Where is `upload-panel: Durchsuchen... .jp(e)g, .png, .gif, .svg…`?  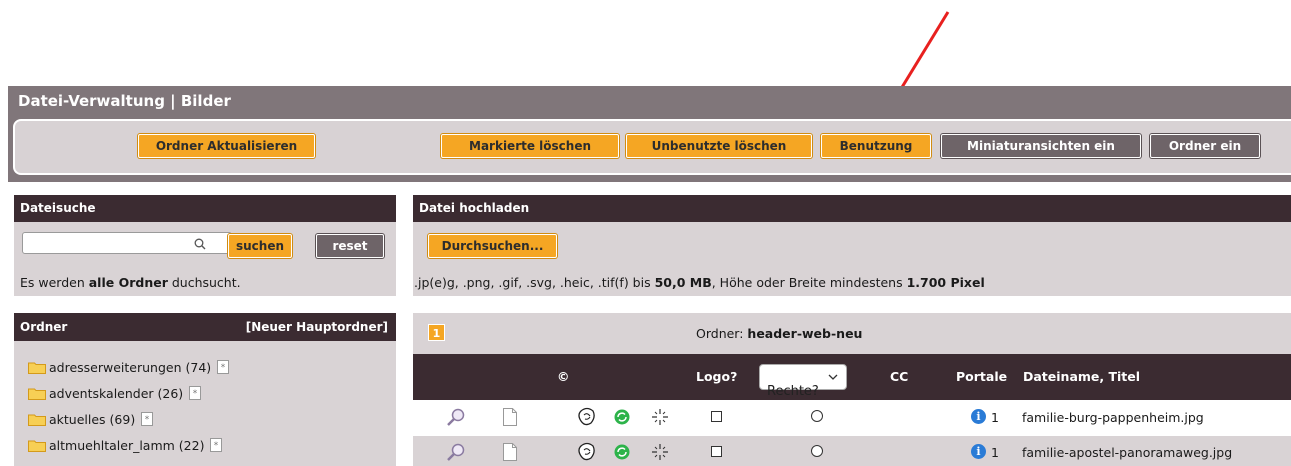
upload-panel: Durchsuchen... .jp(e)g, .png, .gif, .svg… is located at coordinates (852, 259).